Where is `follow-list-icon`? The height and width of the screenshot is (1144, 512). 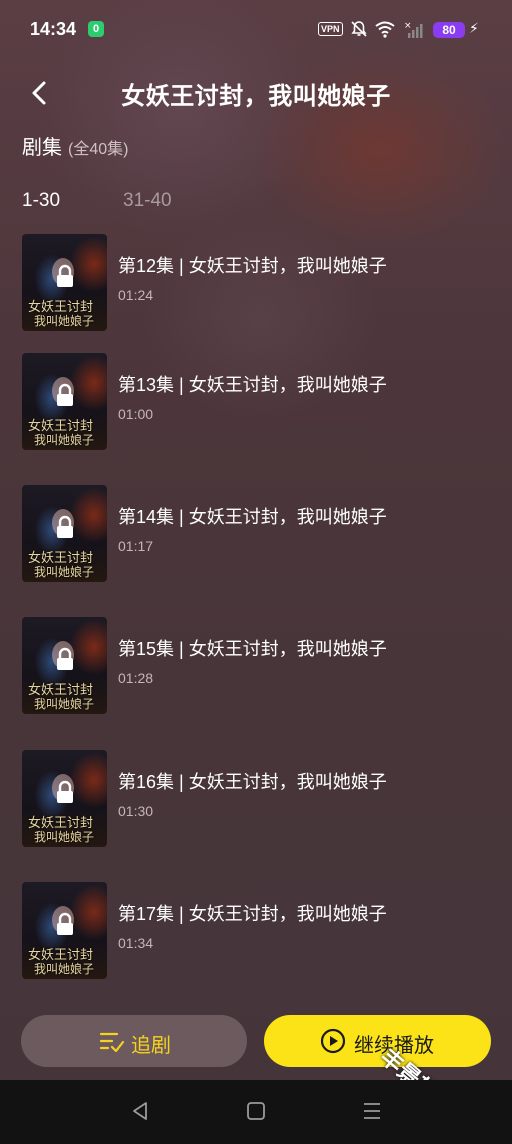
follow-list-icon is located at coordinates (112, 1042).